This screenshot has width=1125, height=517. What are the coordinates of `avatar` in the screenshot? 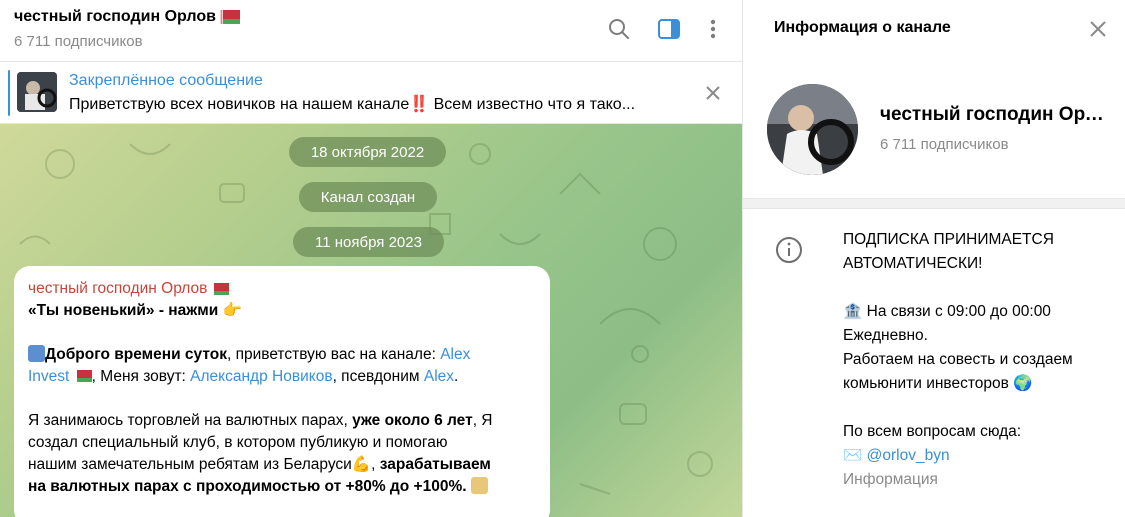 It's located at (812, 129).